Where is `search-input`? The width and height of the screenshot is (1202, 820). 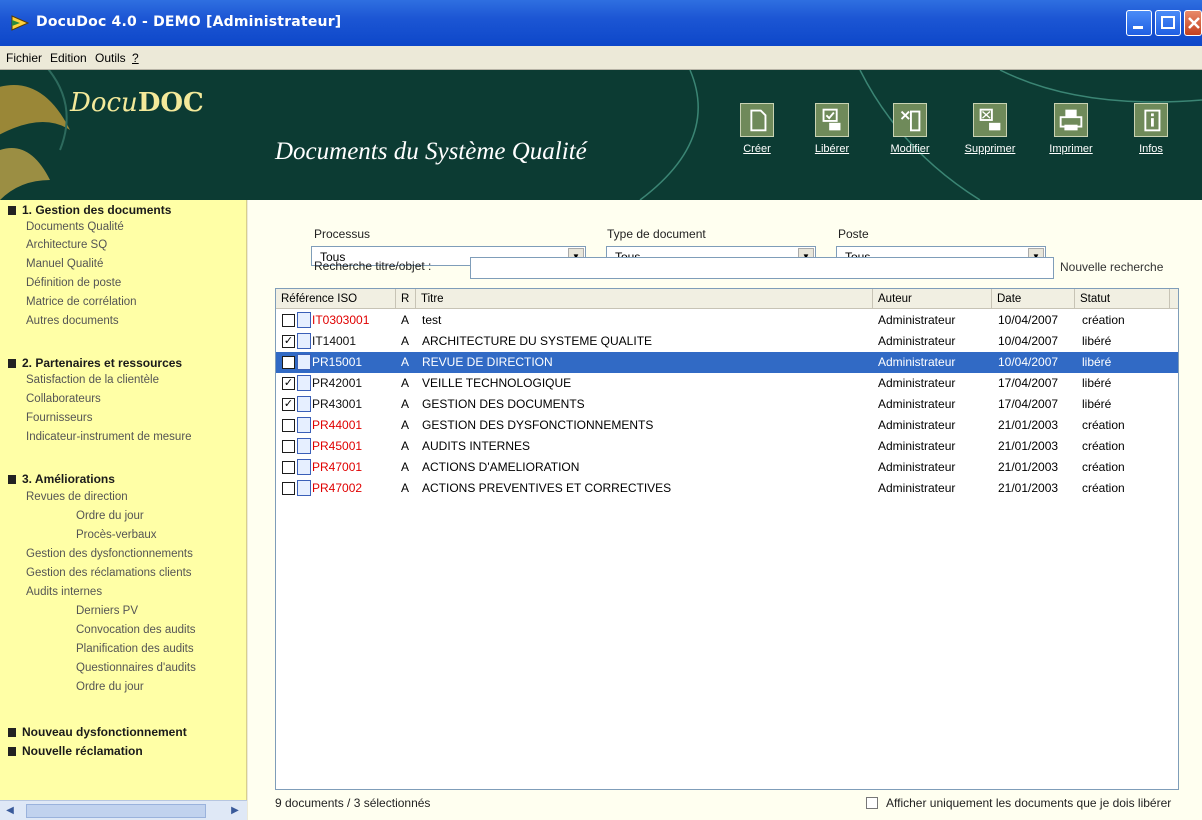
search-input is located at coordinates (762, 268).